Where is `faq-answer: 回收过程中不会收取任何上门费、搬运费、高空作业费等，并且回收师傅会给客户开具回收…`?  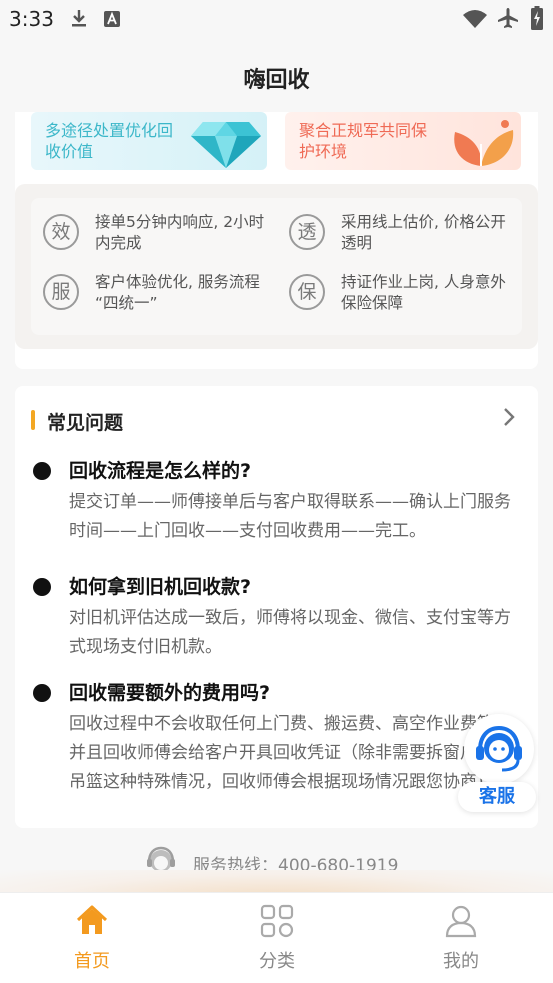
faq-answer: 回收过程中不会收取任何上门费、搬运费、高空作业费等，并且回收师傅会给客户开具回收… is located at coordinates (290, 753).